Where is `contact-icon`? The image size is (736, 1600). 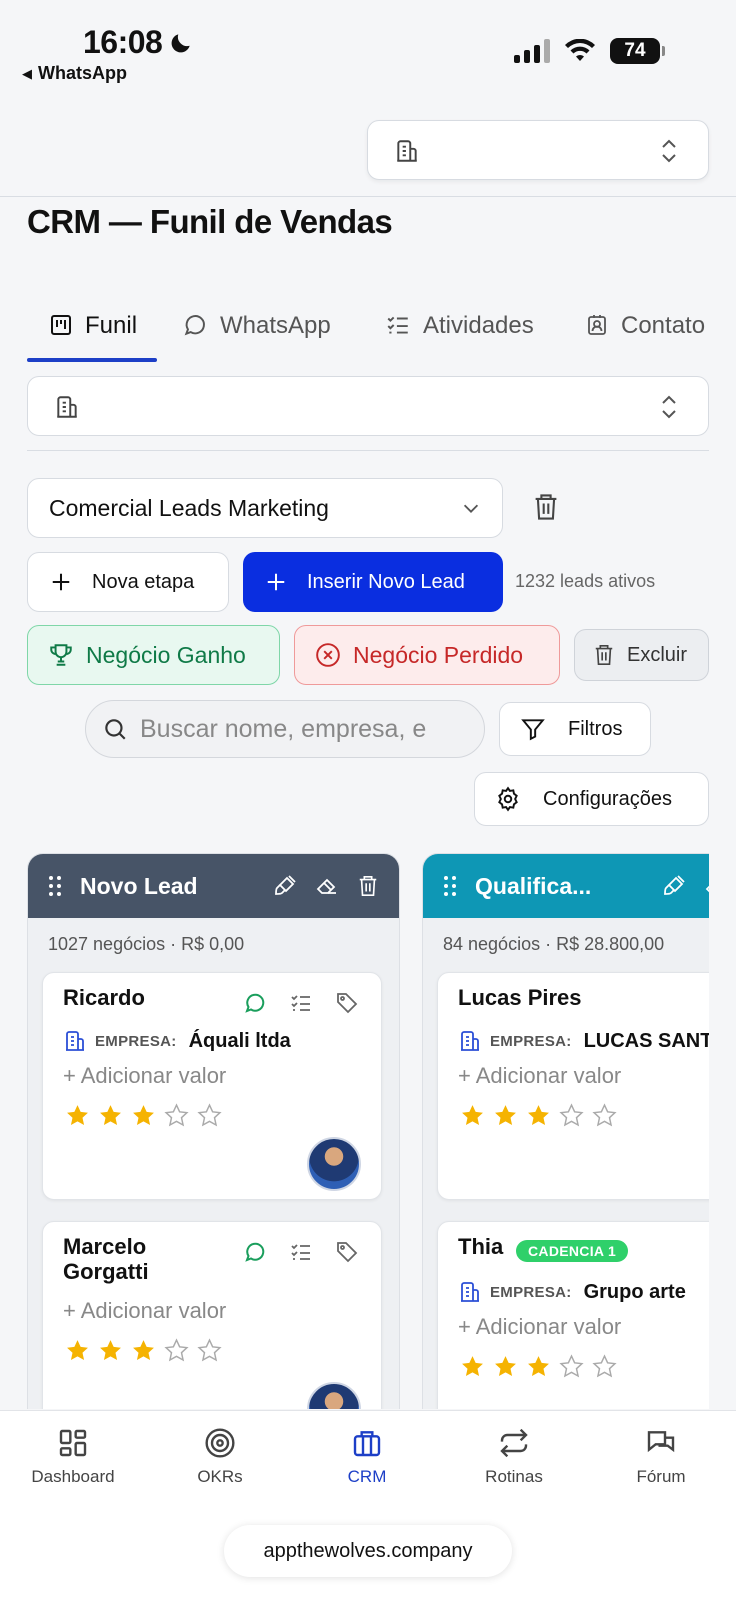
contact-icon is located at coordinates (597, 325).